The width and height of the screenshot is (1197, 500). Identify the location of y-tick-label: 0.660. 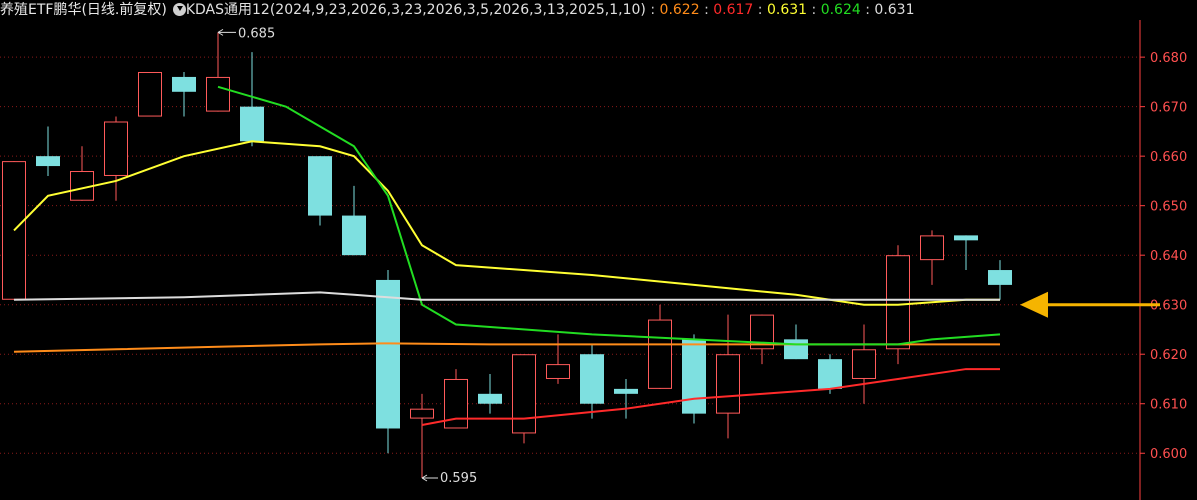
(1168, 157).